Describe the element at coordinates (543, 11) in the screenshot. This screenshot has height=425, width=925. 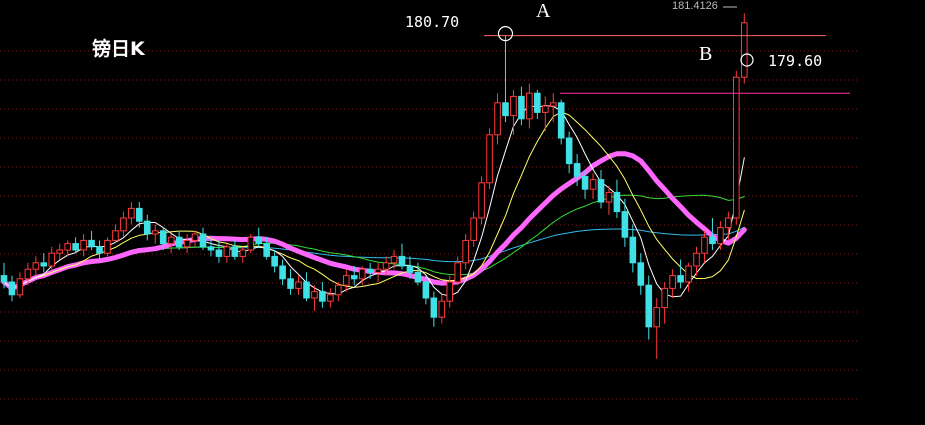
I see `annotation-label-a: A` at that location.